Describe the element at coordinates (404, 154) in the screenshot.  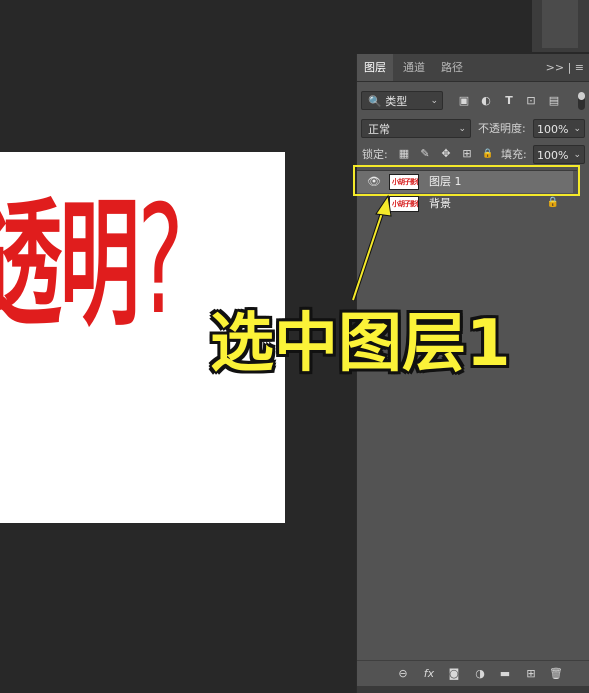
I see `lock-transparent-icon: ▦` at that location.